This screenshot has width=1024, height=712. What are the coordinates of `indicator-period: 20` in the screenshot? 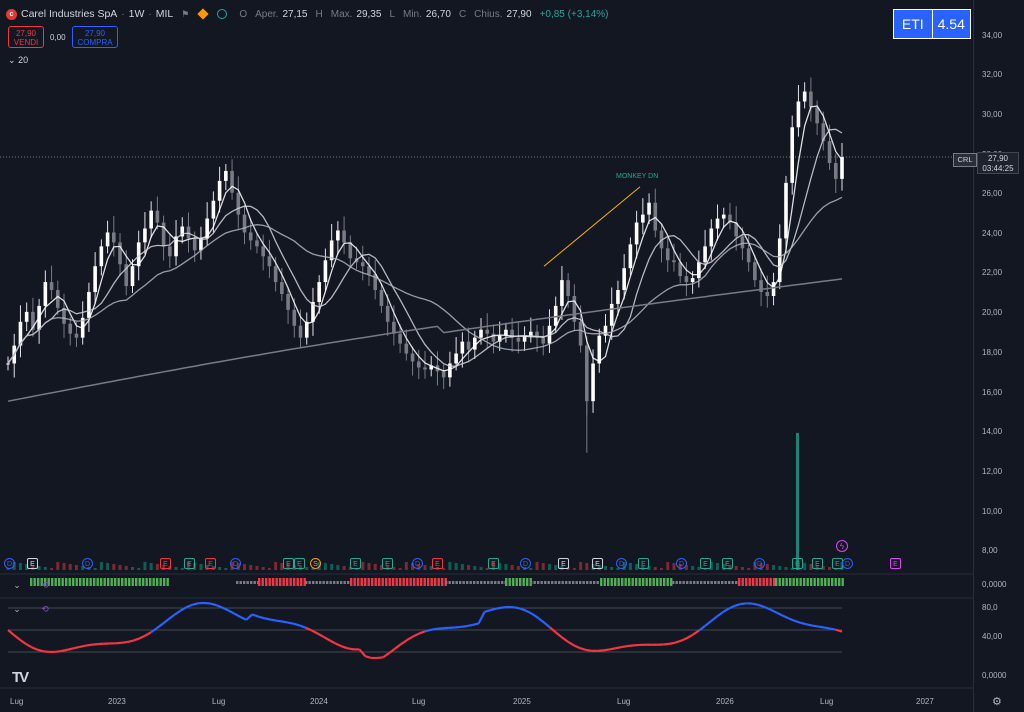 It's located at (23, 60).